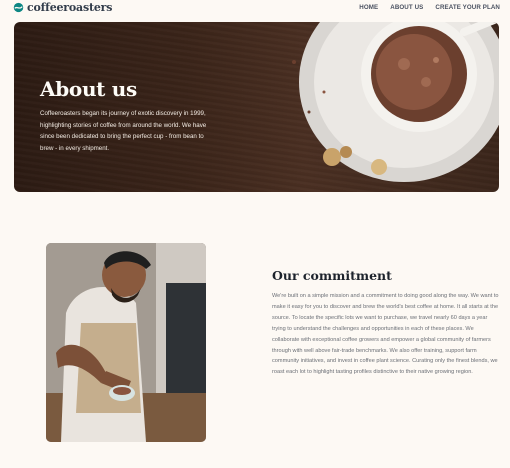  I want to click on hero-title: About us, so click(88, 89).